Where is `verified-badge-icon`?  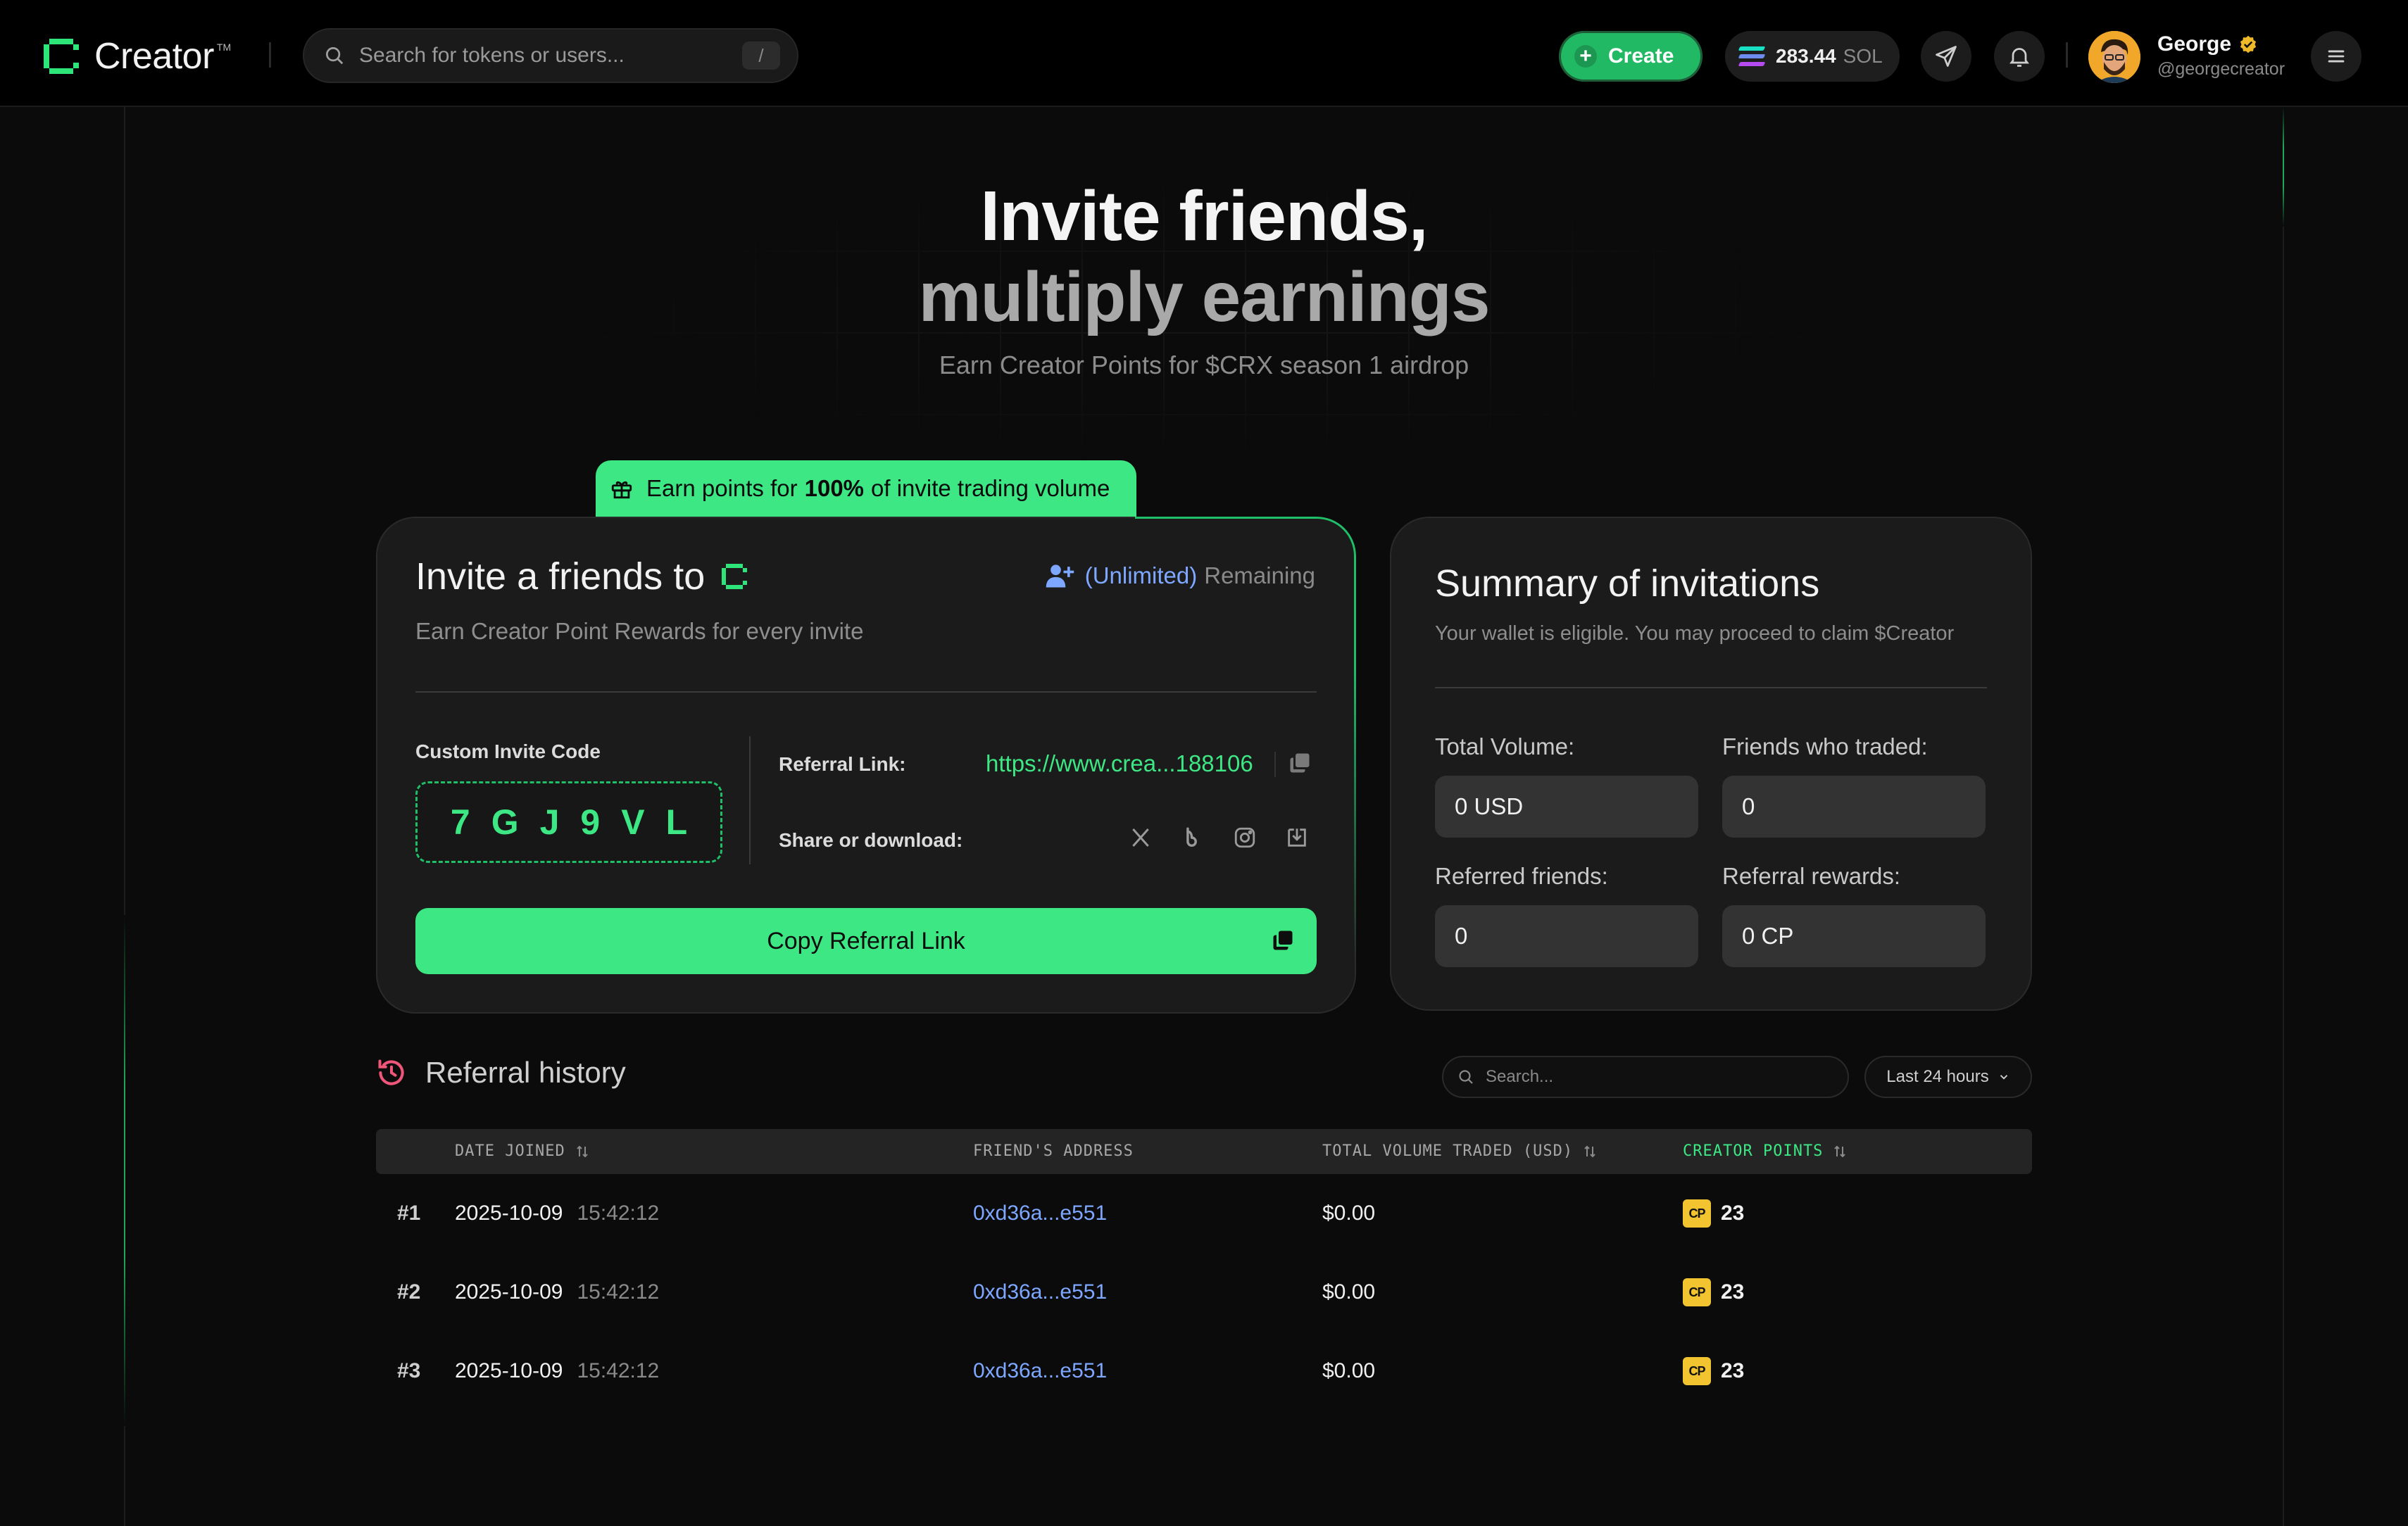 verified-badge-icon is located at coordinates (2248, 44).